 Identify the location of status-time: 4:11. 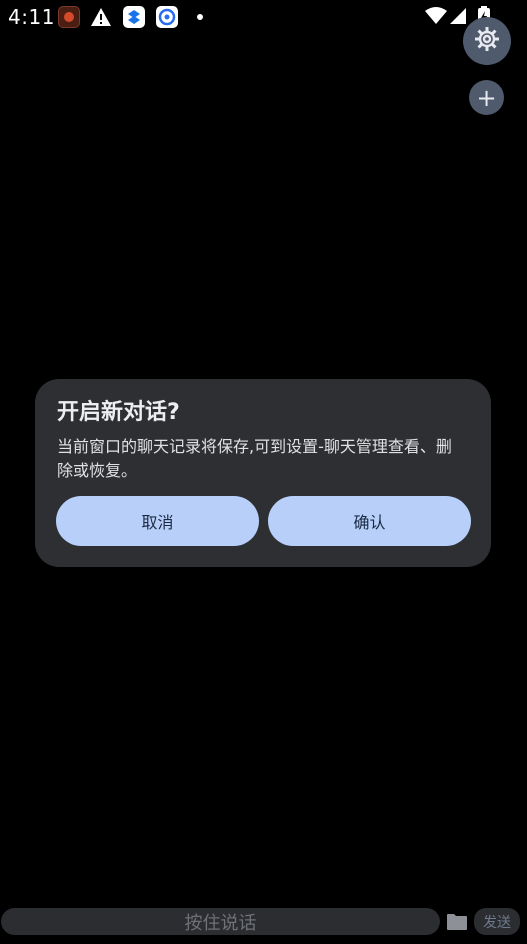
(31, 17).